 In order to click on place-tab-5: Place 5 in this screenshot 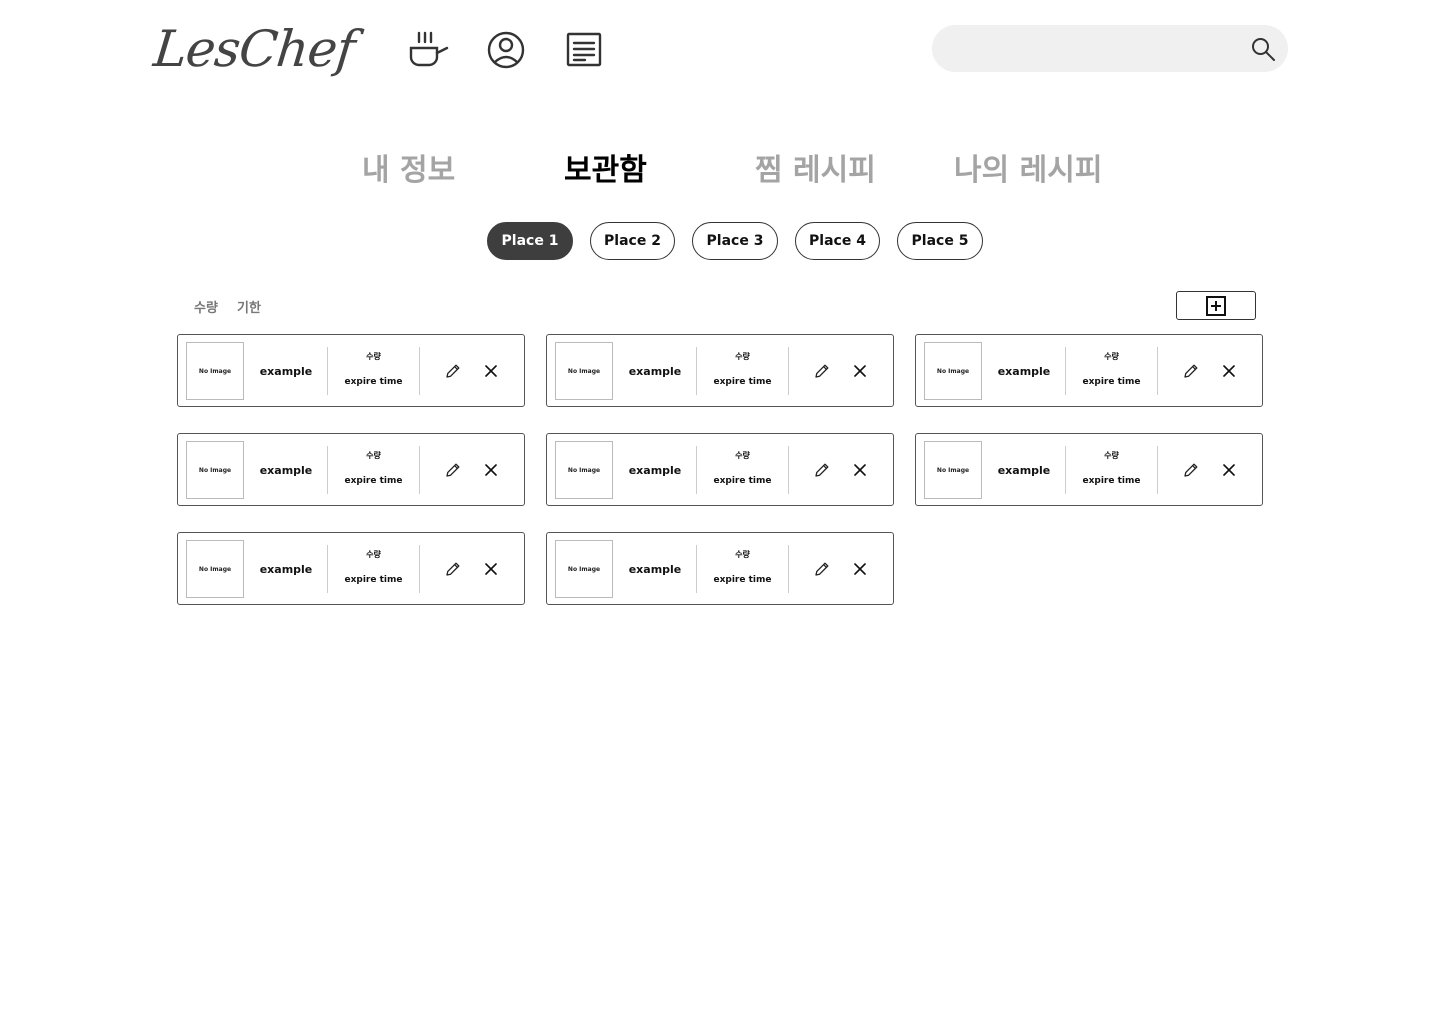, I will do `click(940, 241)`.